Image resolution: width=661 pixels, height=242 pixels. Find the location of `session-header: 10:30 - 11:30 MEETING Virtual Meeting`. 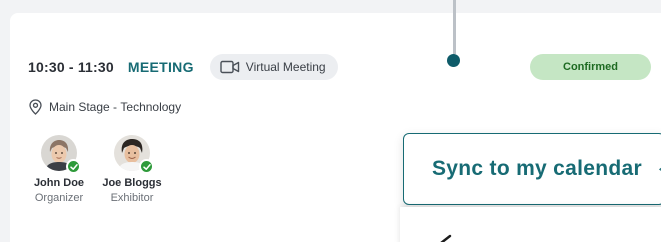

session-header: 10:30 - 11:30 MEETING Virtual Meeting is located at coordinates (183, 67).